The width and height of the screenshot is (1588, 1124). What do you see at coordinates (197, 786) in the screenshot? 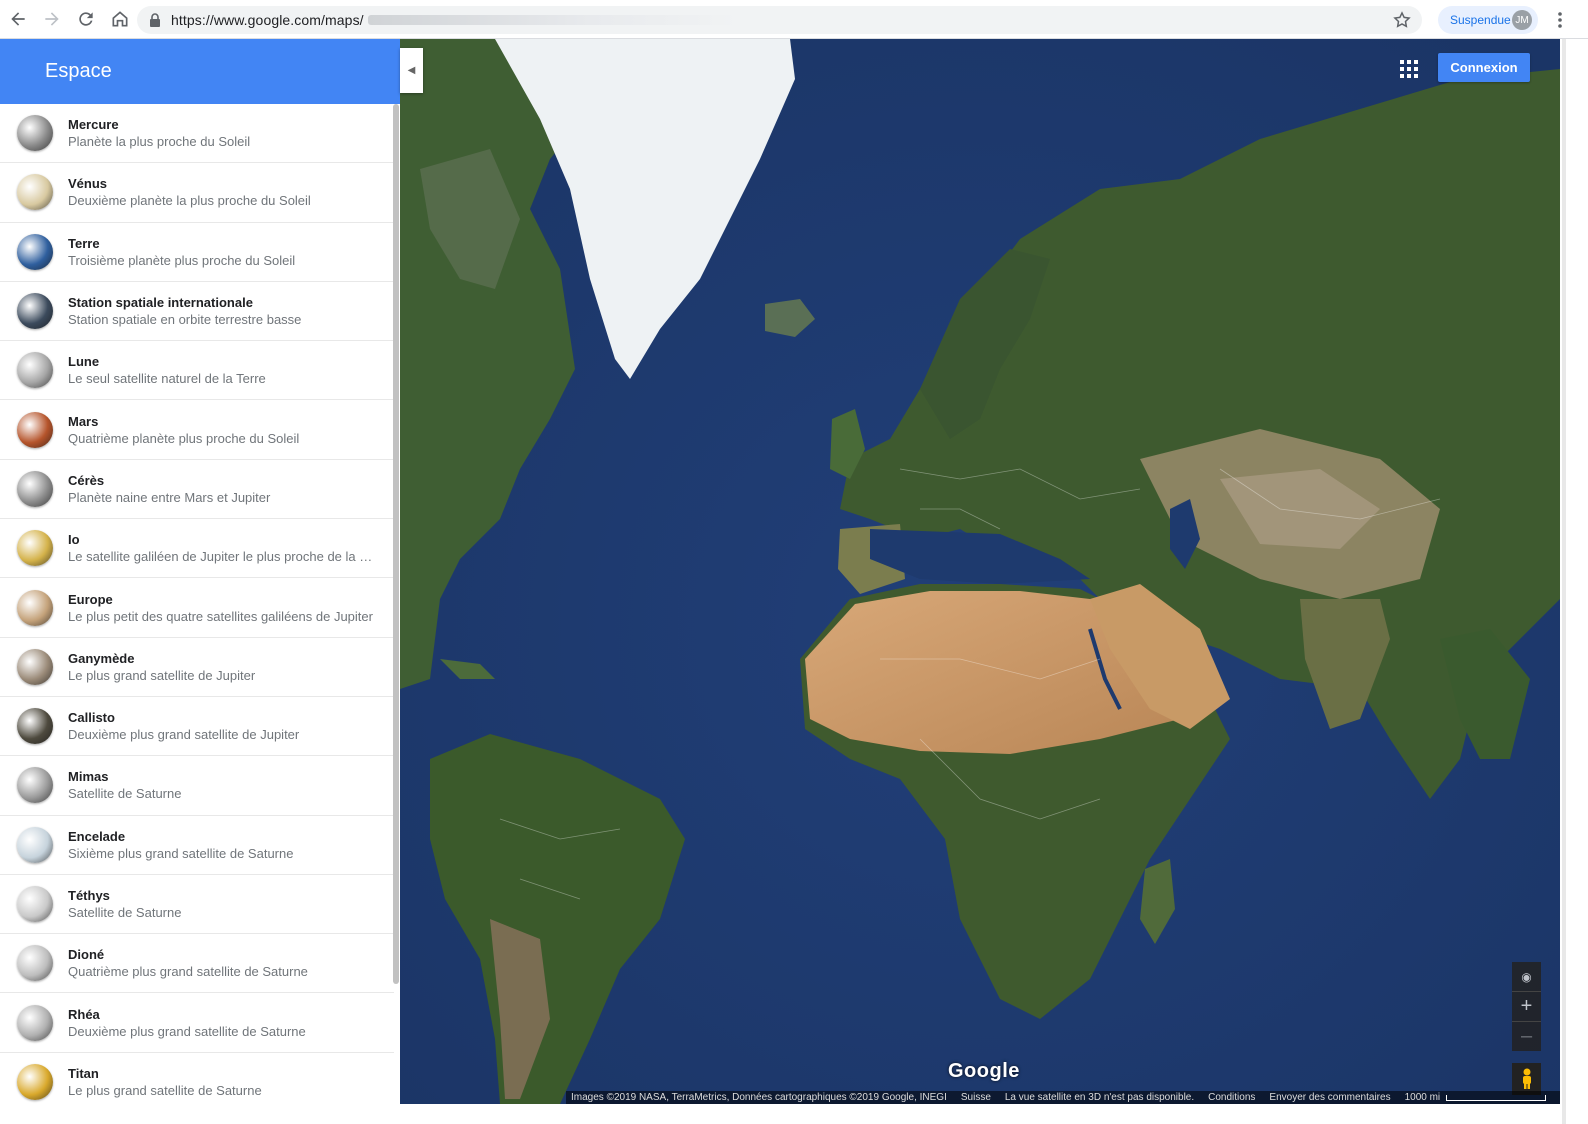
I see `list-item: Mimas Satellite de Saturne` at bounding box center [197, 786].